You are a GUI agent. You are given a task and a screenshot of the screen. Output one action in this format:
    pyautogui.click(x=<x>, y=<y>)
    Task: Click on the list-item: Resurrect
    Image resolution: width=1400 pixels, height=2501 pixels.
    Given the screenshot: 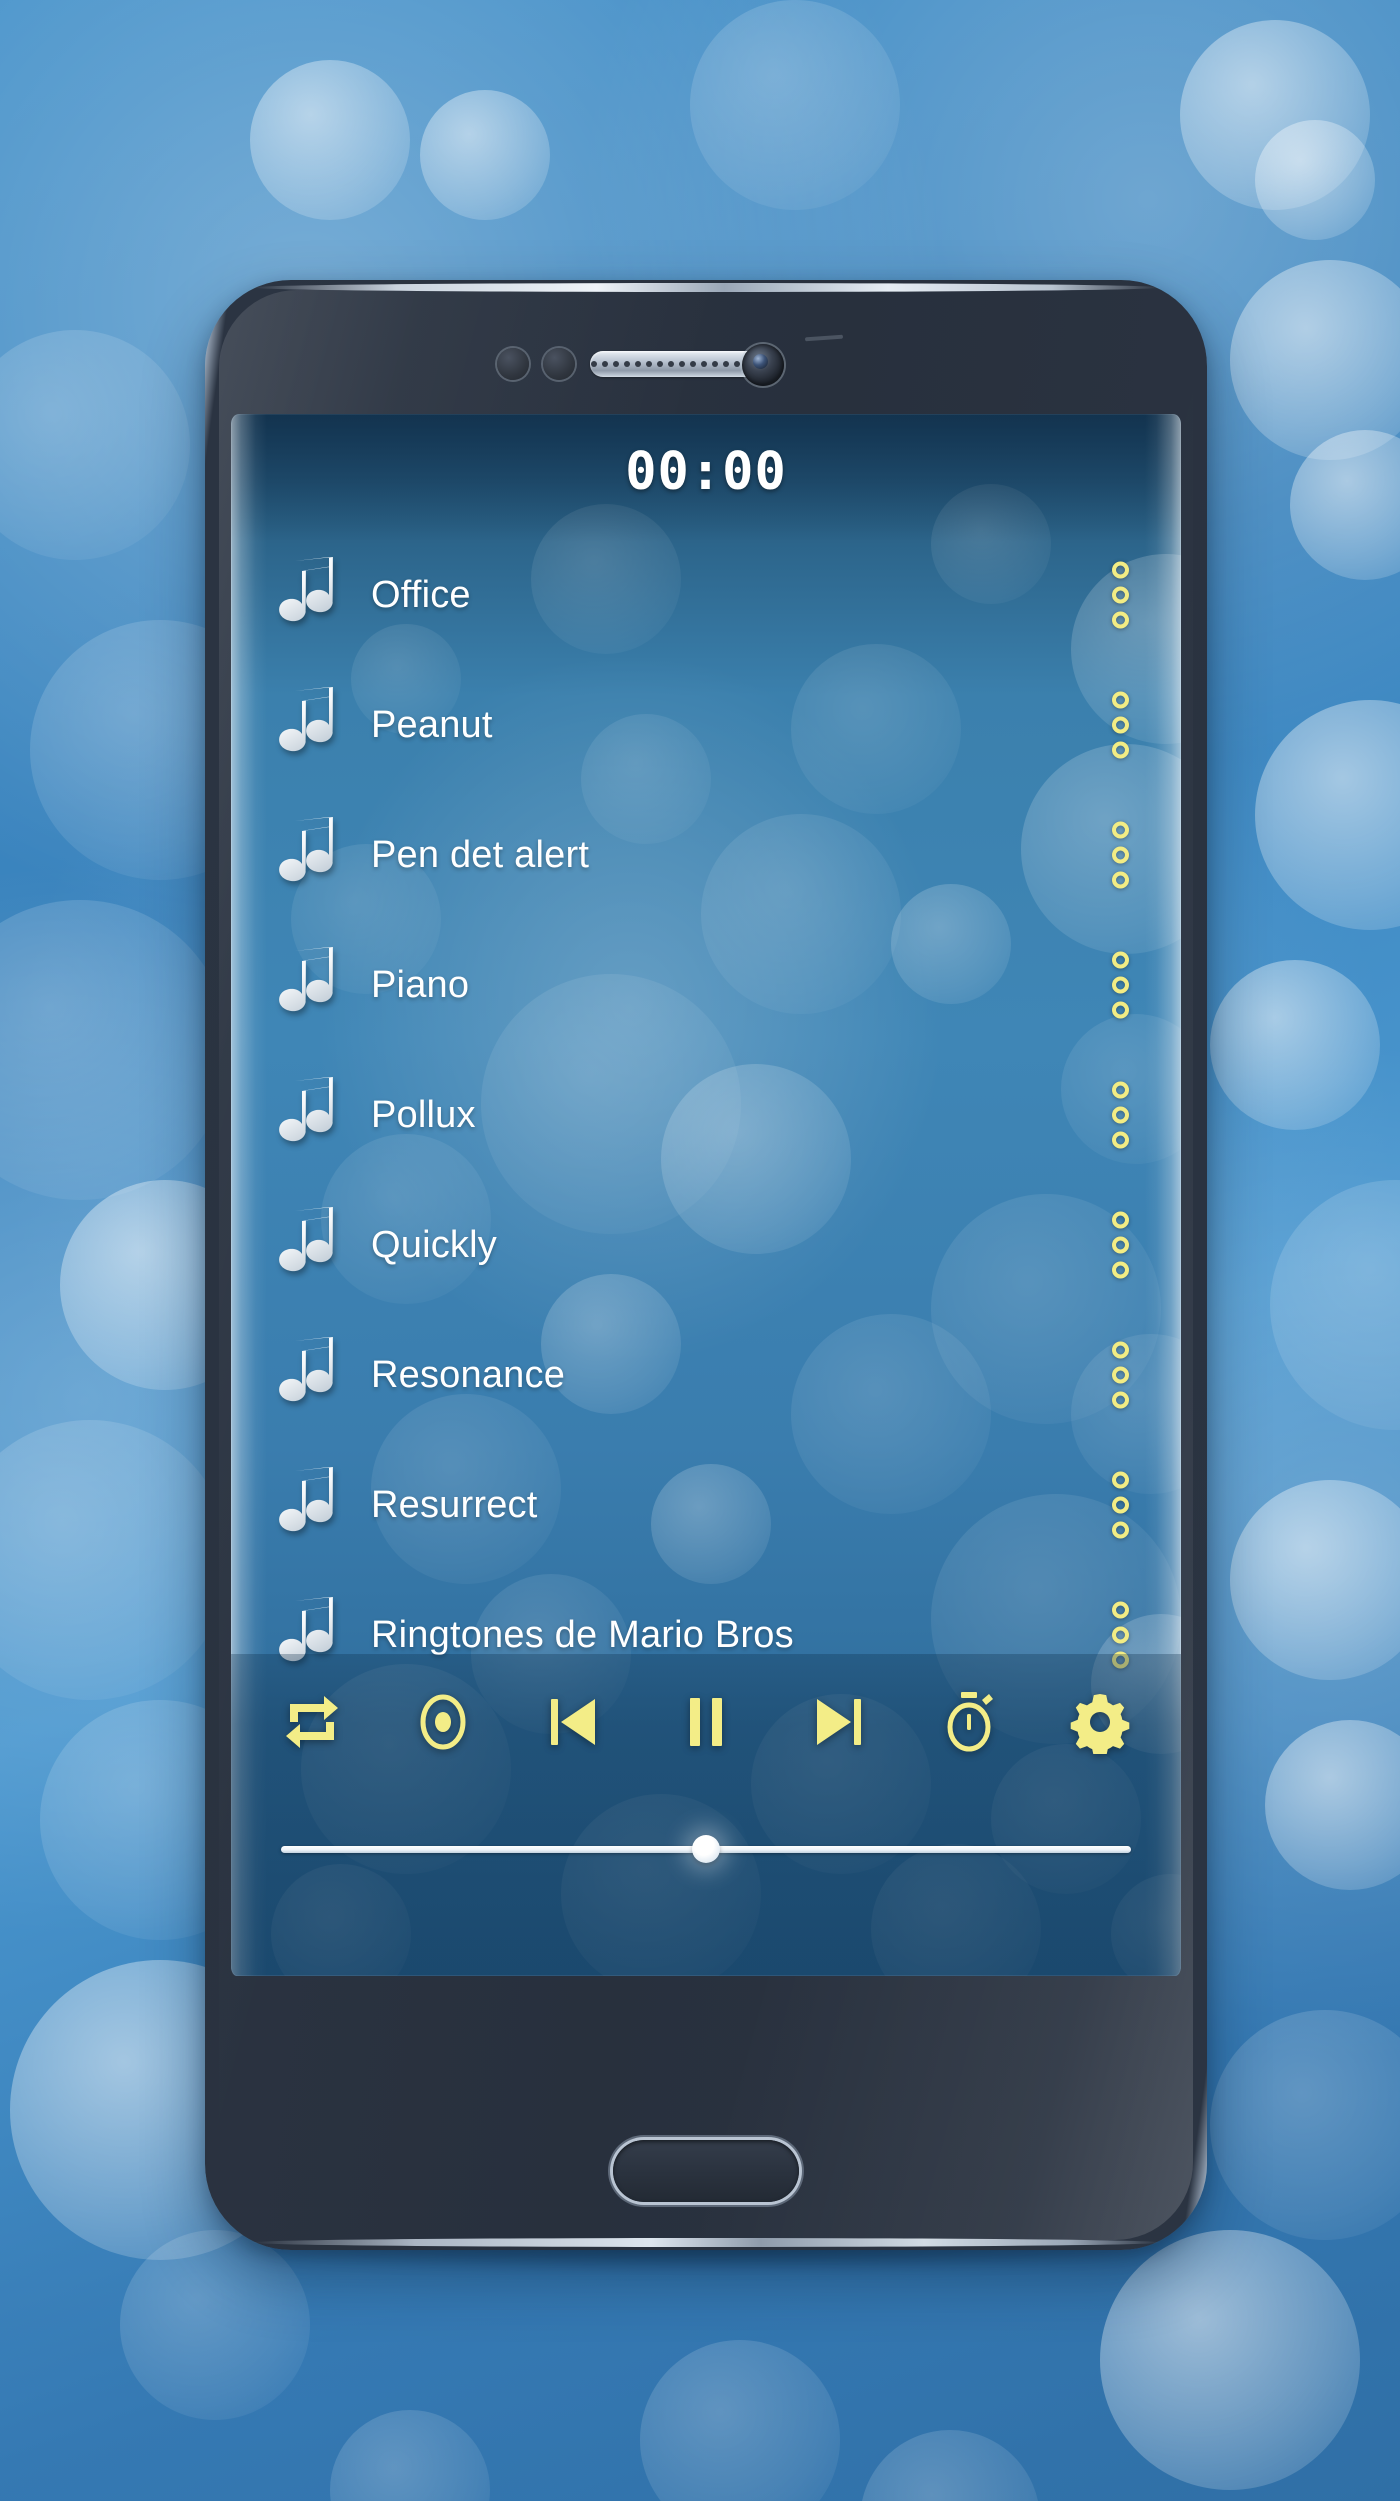 What is the action you would take?
    pyautogui.click(x=706, y=1505)
    